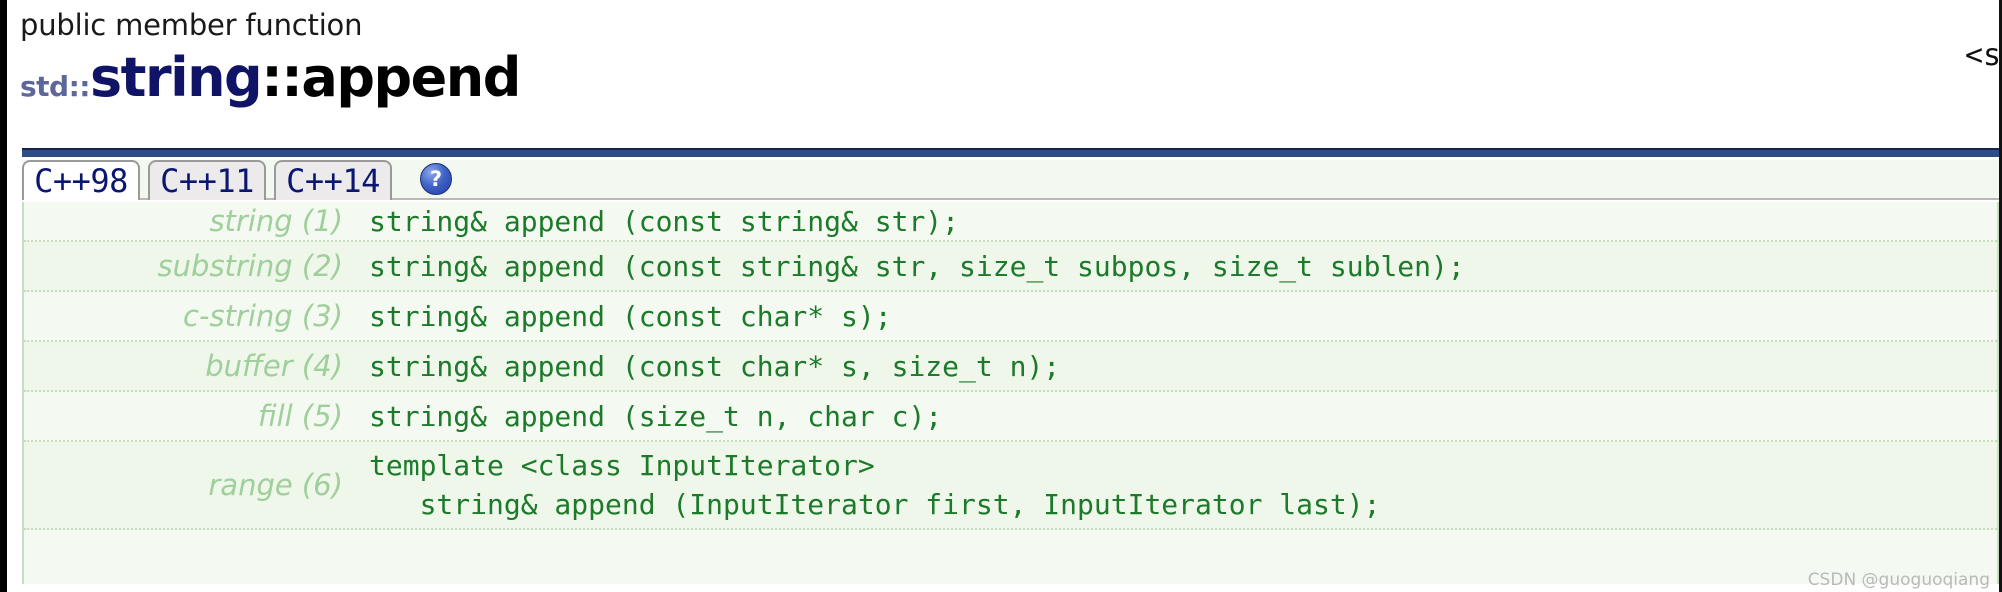 Image resolution: width=2002 pixels, height=592 pixels. What do you see at coordinates (207, 180) in the screenshot?
I see `tab-cpp11: C++11` at bounding box center [207, 180].